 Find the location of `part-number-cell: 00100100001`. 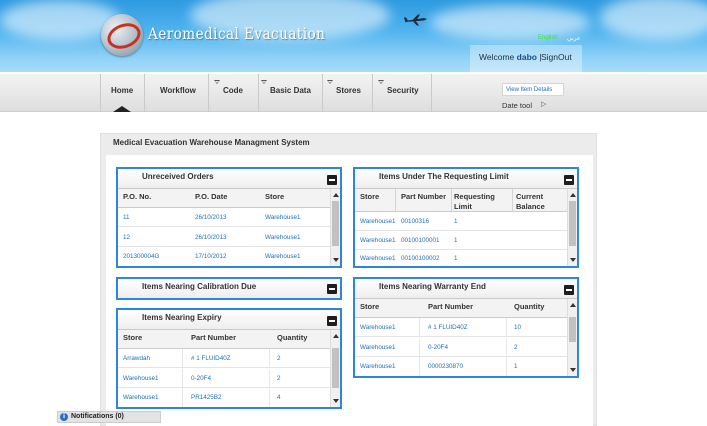

part-number-cell: 00100100001 is located at coordinates (420, 240).